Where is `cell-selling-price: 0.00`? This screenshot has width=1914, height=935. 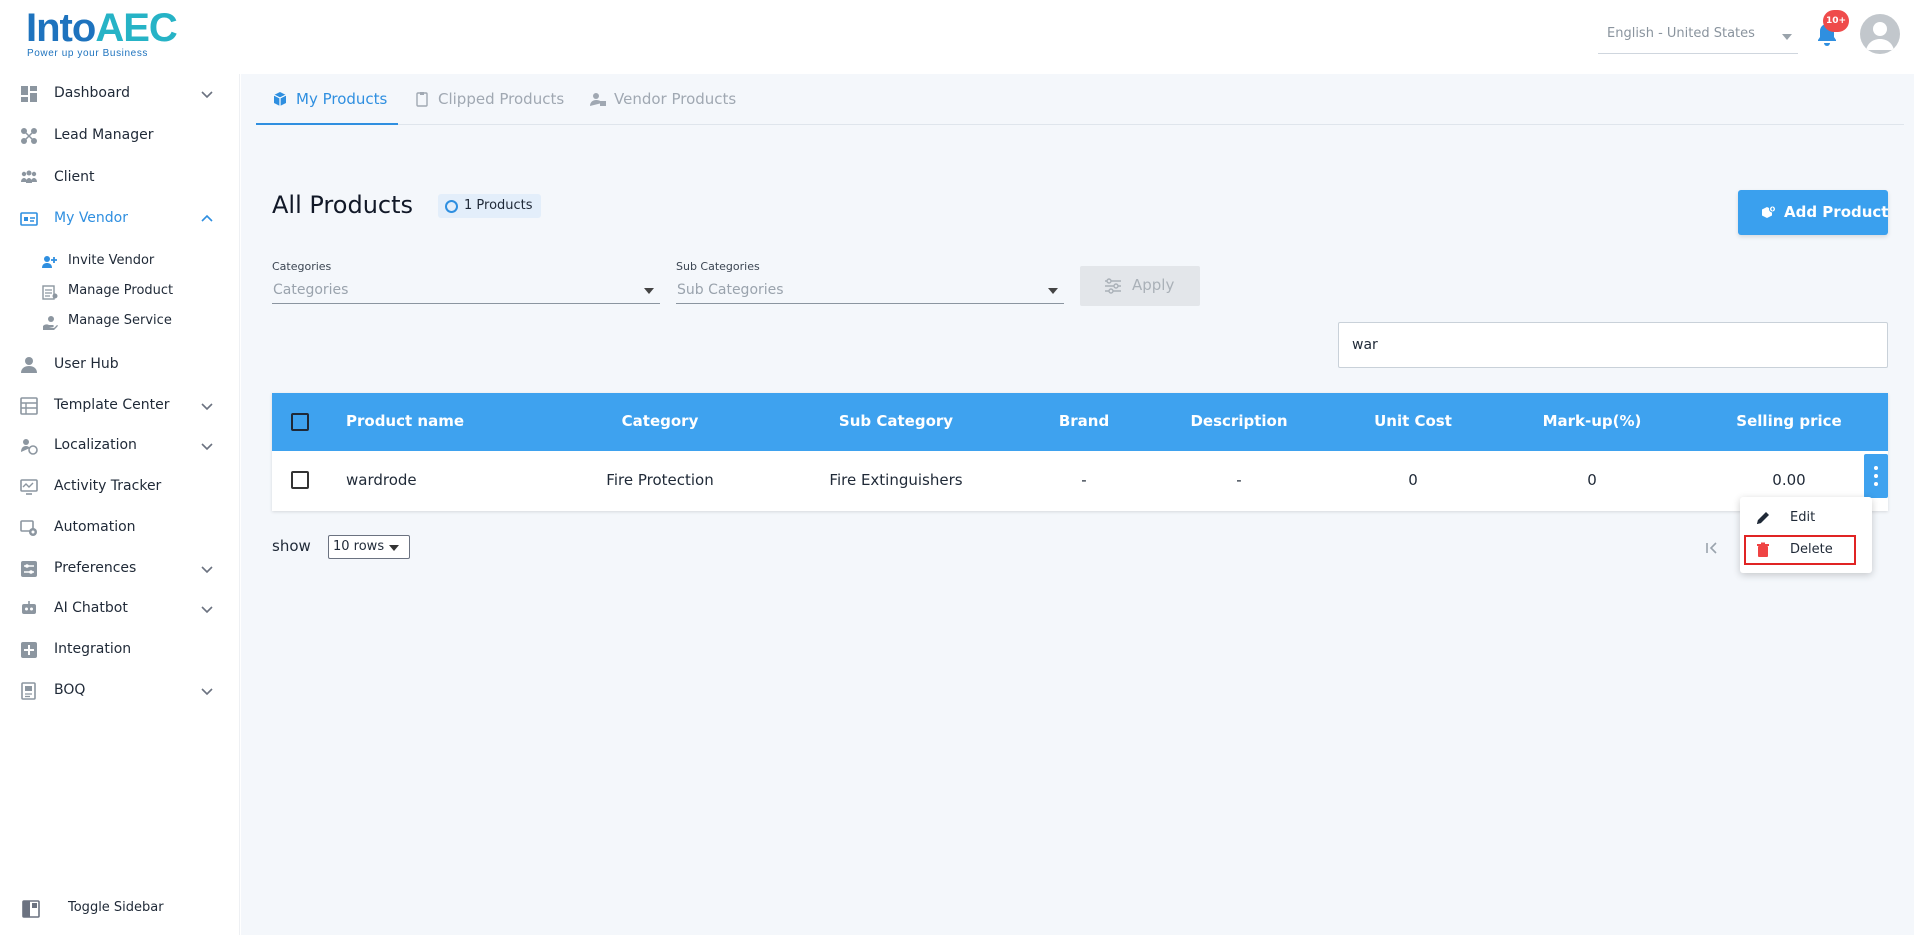
cell-selling-price: 0.00 is located at coordinates (1789, 480).